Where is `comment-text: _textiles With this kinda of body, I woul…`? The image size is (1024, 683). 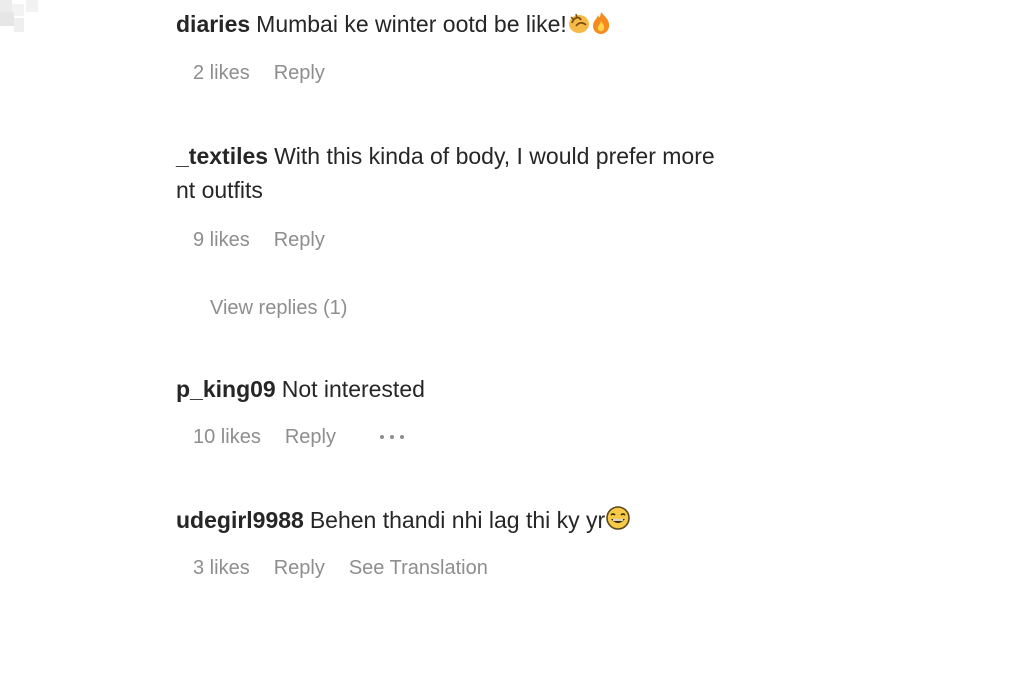
comment-text: _textiles With this kinda of body, I woul… is located at coordinates (516, 156).